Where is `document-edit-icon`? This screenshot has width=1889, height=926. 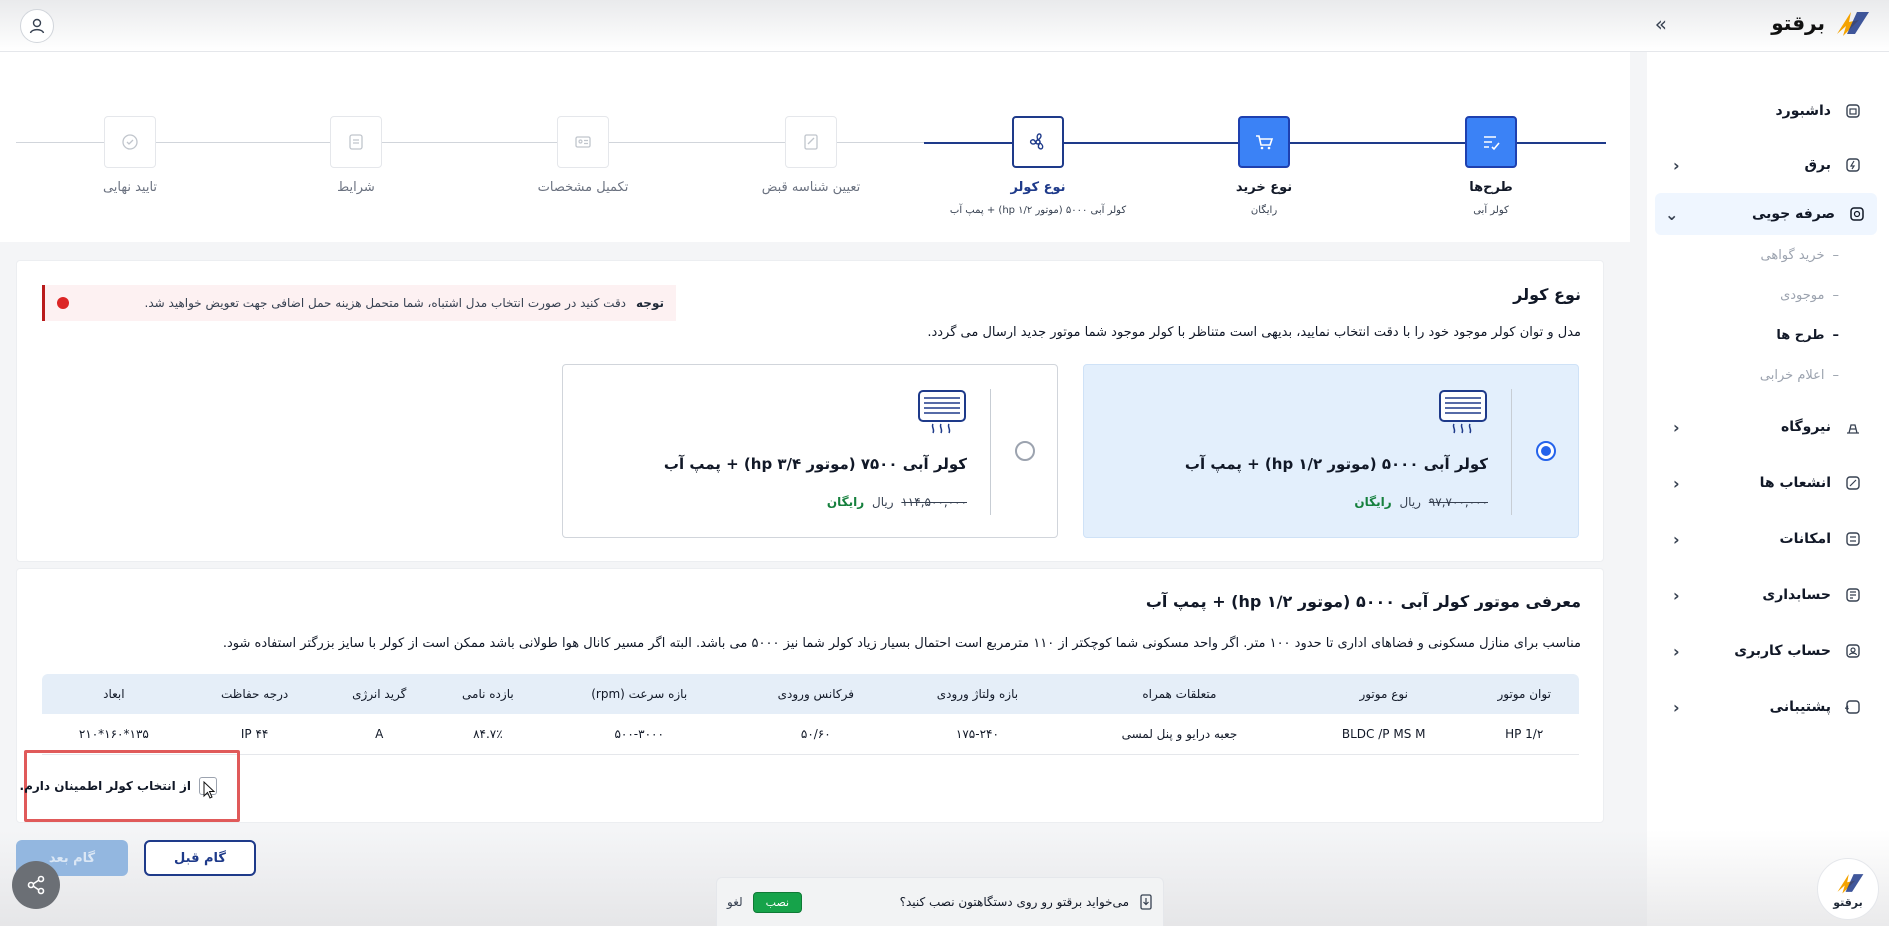
document-edit-icon is located at coordinates (811, 142).